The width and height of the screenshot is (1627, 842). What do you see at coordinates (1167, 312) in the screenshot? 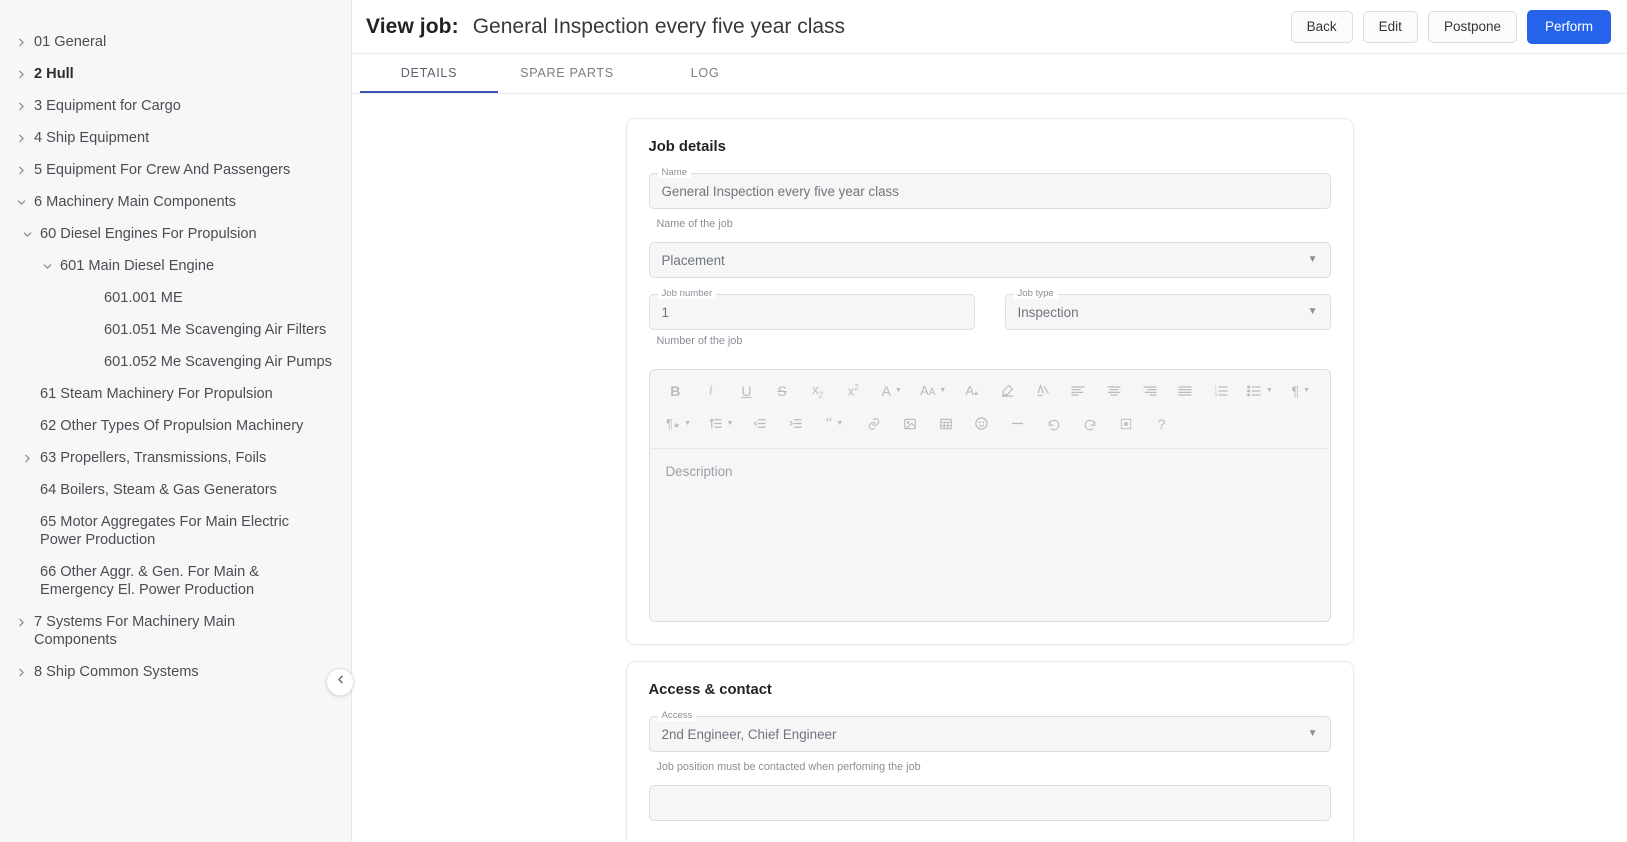
I see `job-type-select: Inspection ▼` at bounding box center [1167, 312].